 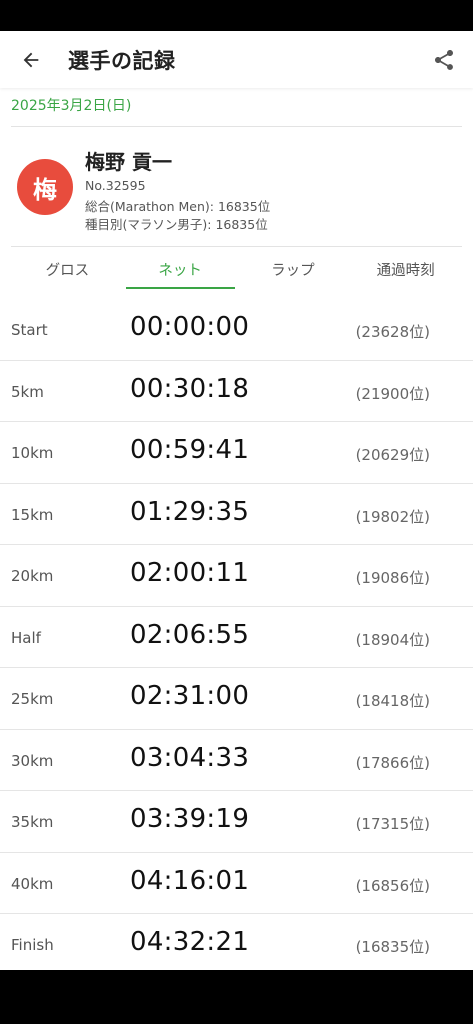 What do you see at coordinates (190, 942) in the screenshot?
I see `split-time: 04:32:21` at bounding box center [190, 942].